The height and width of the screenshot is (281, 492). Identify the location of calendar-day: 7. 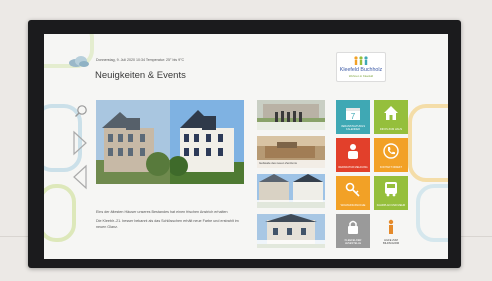
(353, 116).